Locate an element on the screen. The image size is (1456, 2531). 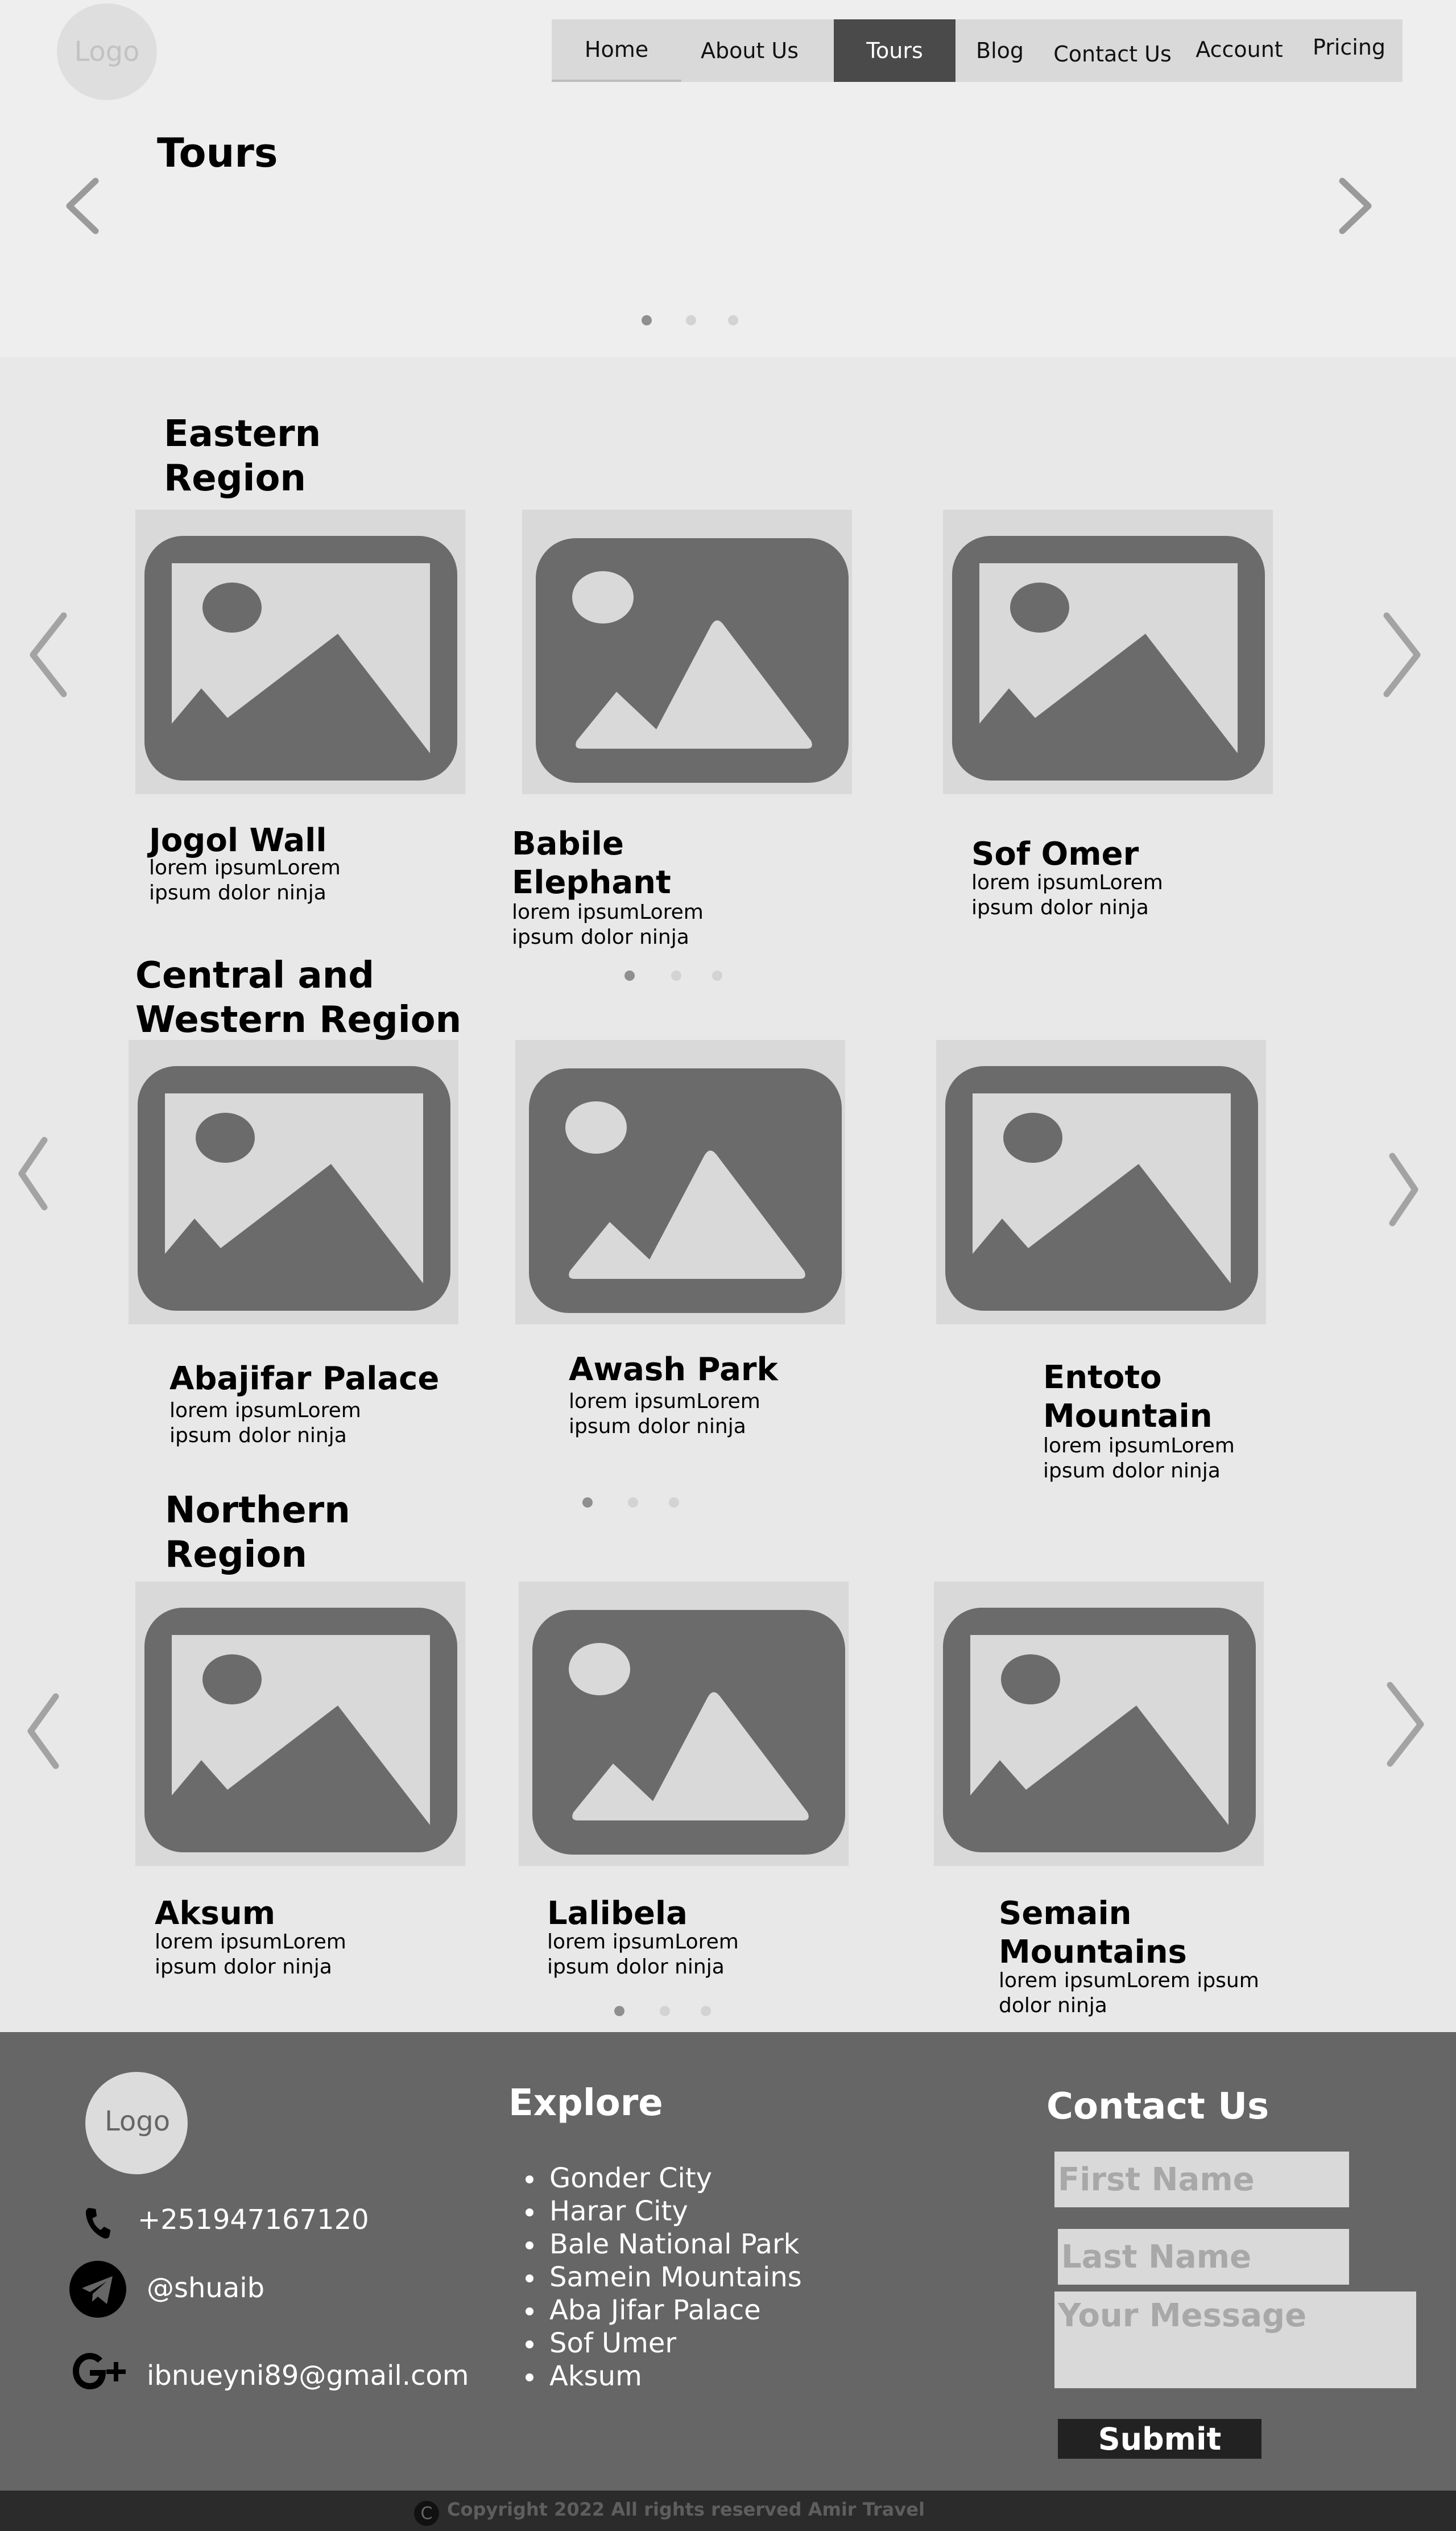
first-name-field is located at coordinates (1201, 2179).